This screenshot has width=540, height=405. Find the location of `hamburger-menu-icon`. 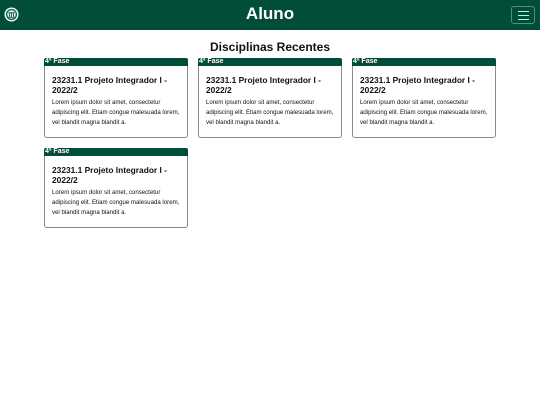

hamburger-menu-icon is located at coordinates (523, 15).